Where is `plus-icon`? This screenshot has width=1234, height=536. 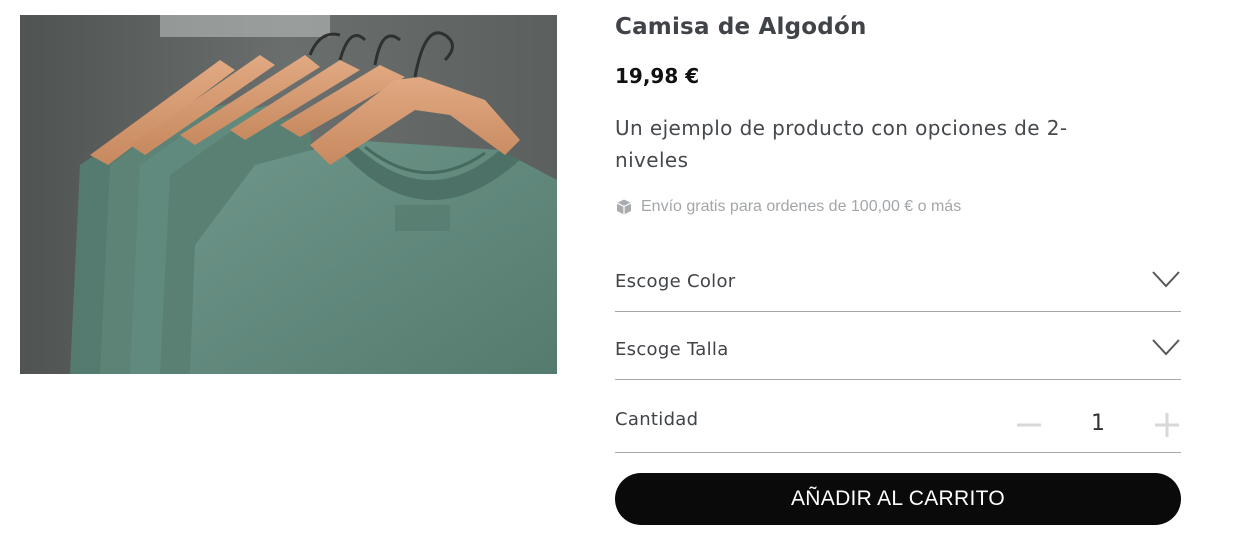 plus-icon is located at coordinates (1167, 425).